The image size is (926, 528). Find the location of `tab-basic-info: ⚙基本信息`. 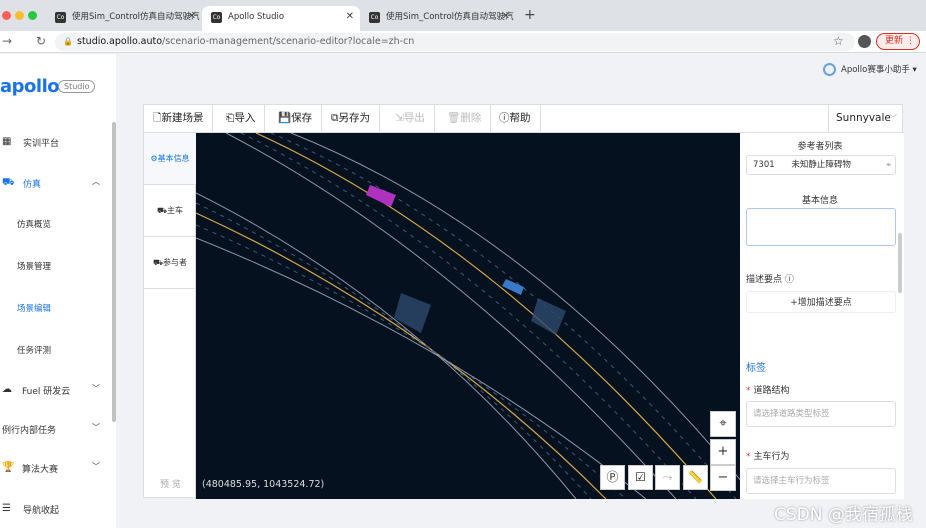

tab-basic-info: ⚙基本信息 is located at coordinates (170, 159).